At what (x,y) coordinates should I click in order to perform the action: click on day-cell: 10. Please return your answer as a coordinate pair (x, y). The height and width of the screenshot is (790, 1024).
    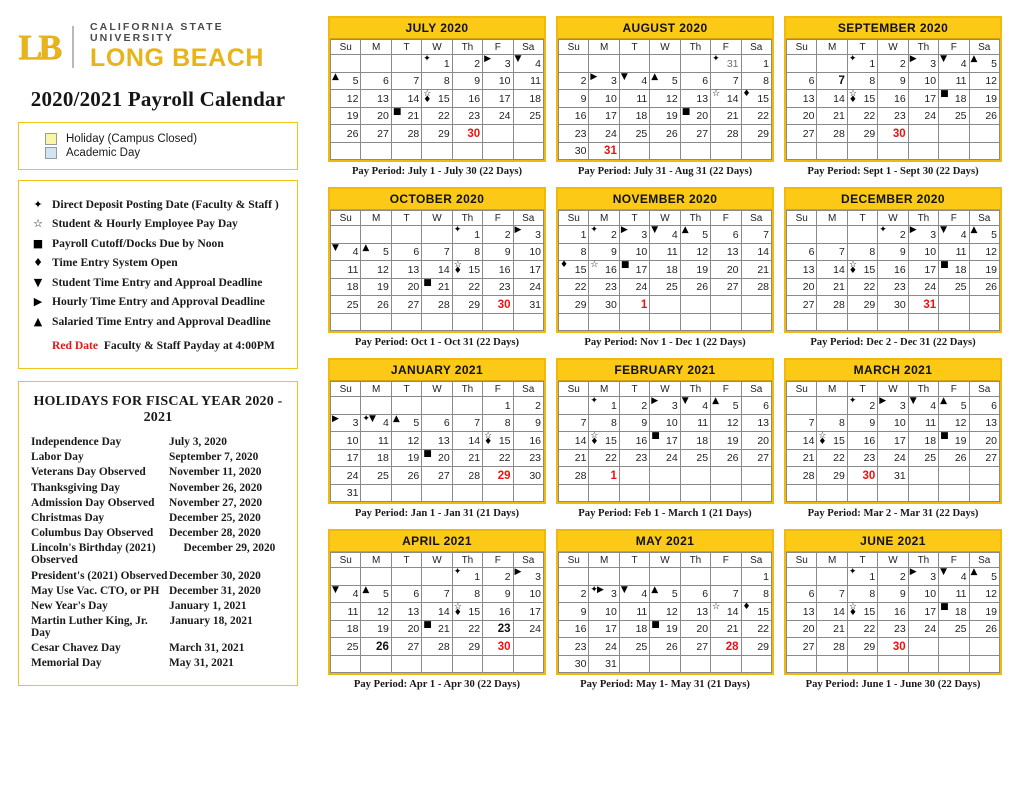
    Looking at the image, I should click on (634, 251).